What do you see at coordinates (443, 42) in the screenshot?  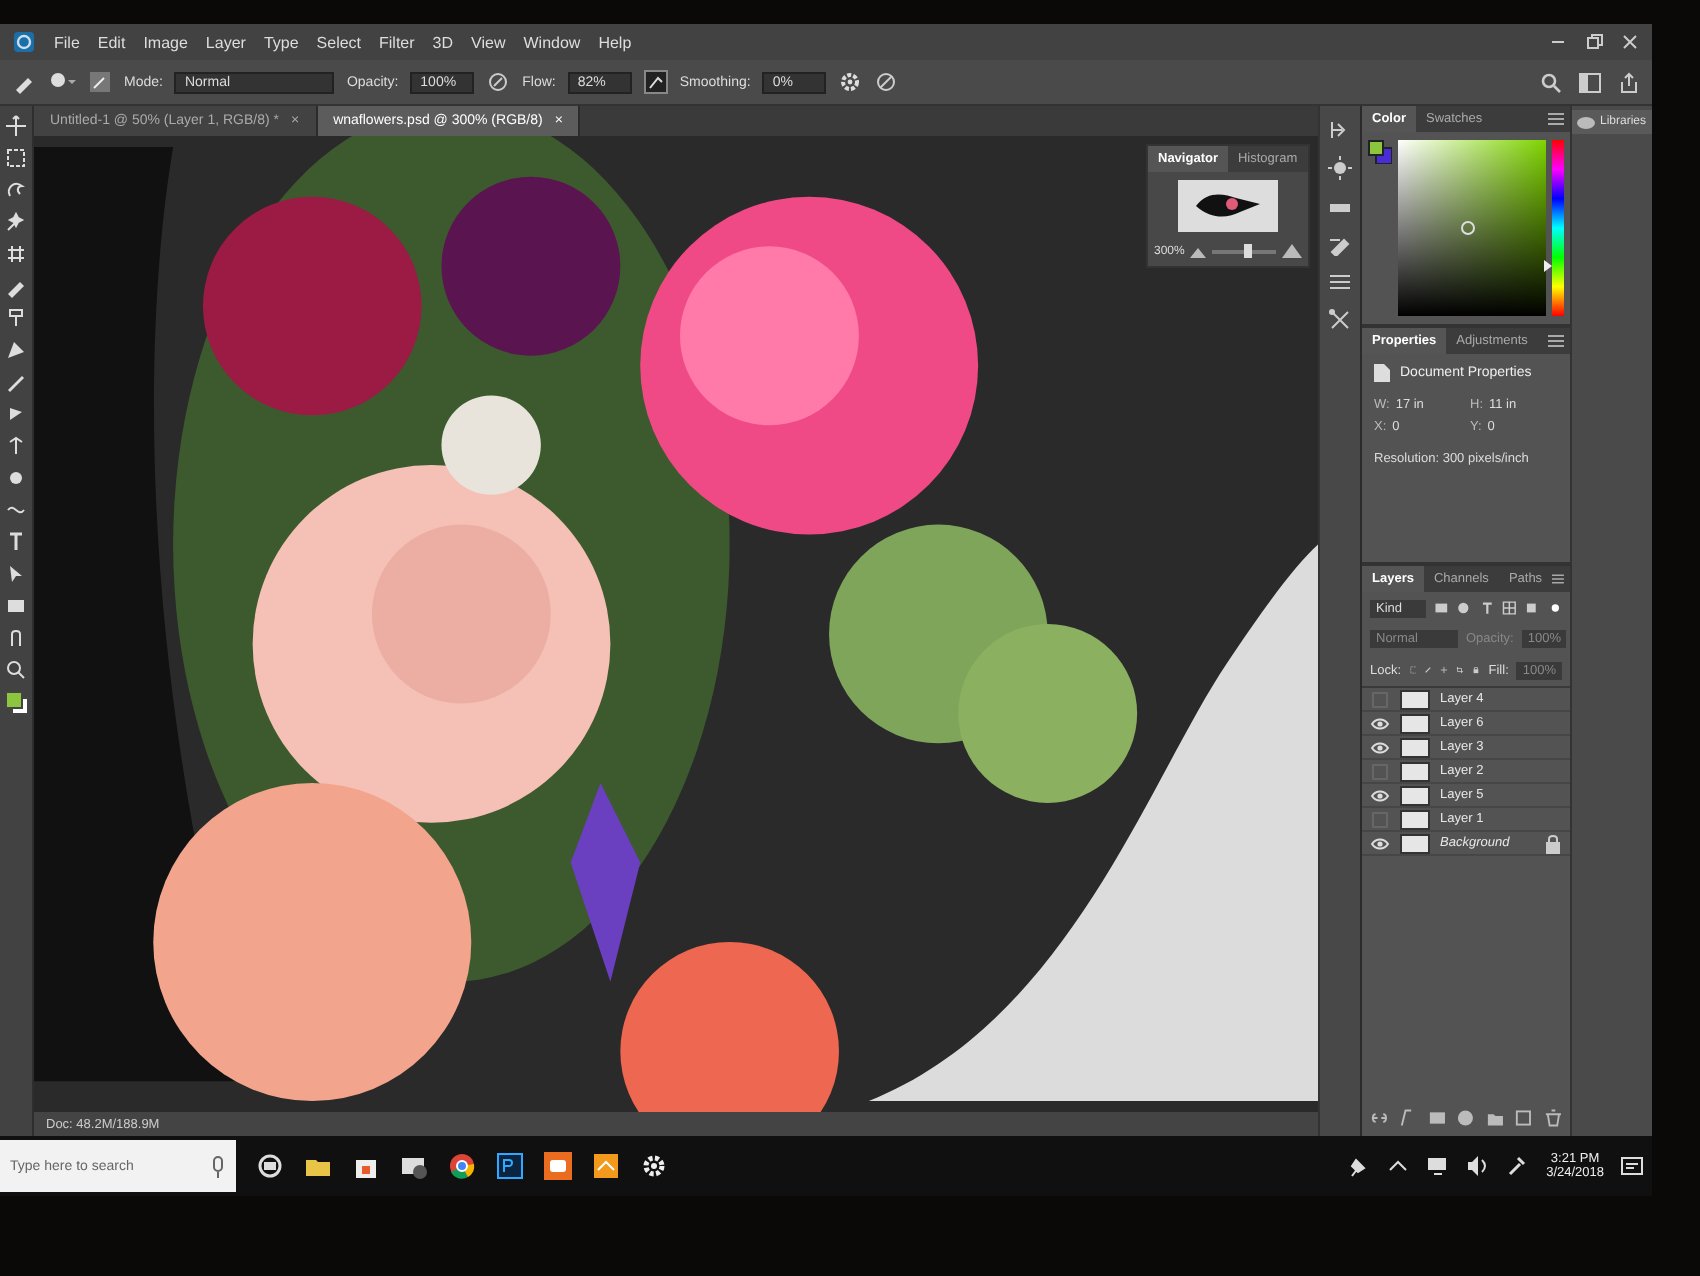 I see `menu-item: 3D` at bounding box center [443, 42].